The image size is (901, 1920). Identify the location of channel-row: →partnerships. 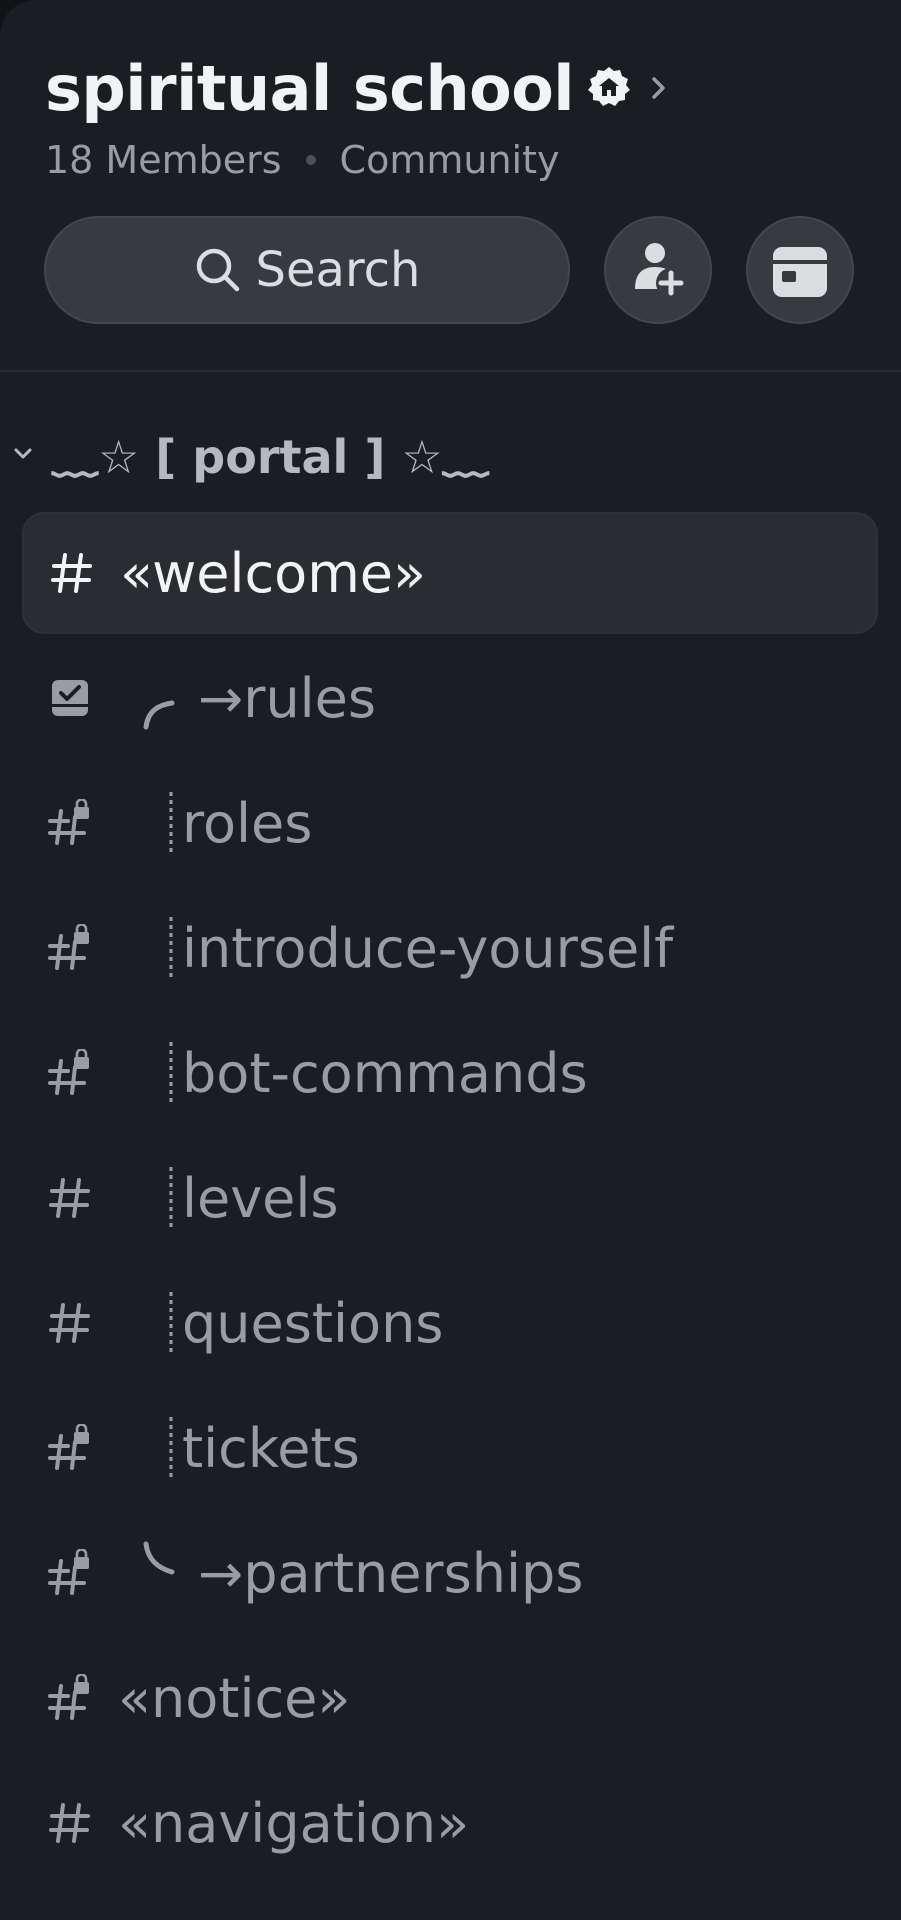
(450, 1573).